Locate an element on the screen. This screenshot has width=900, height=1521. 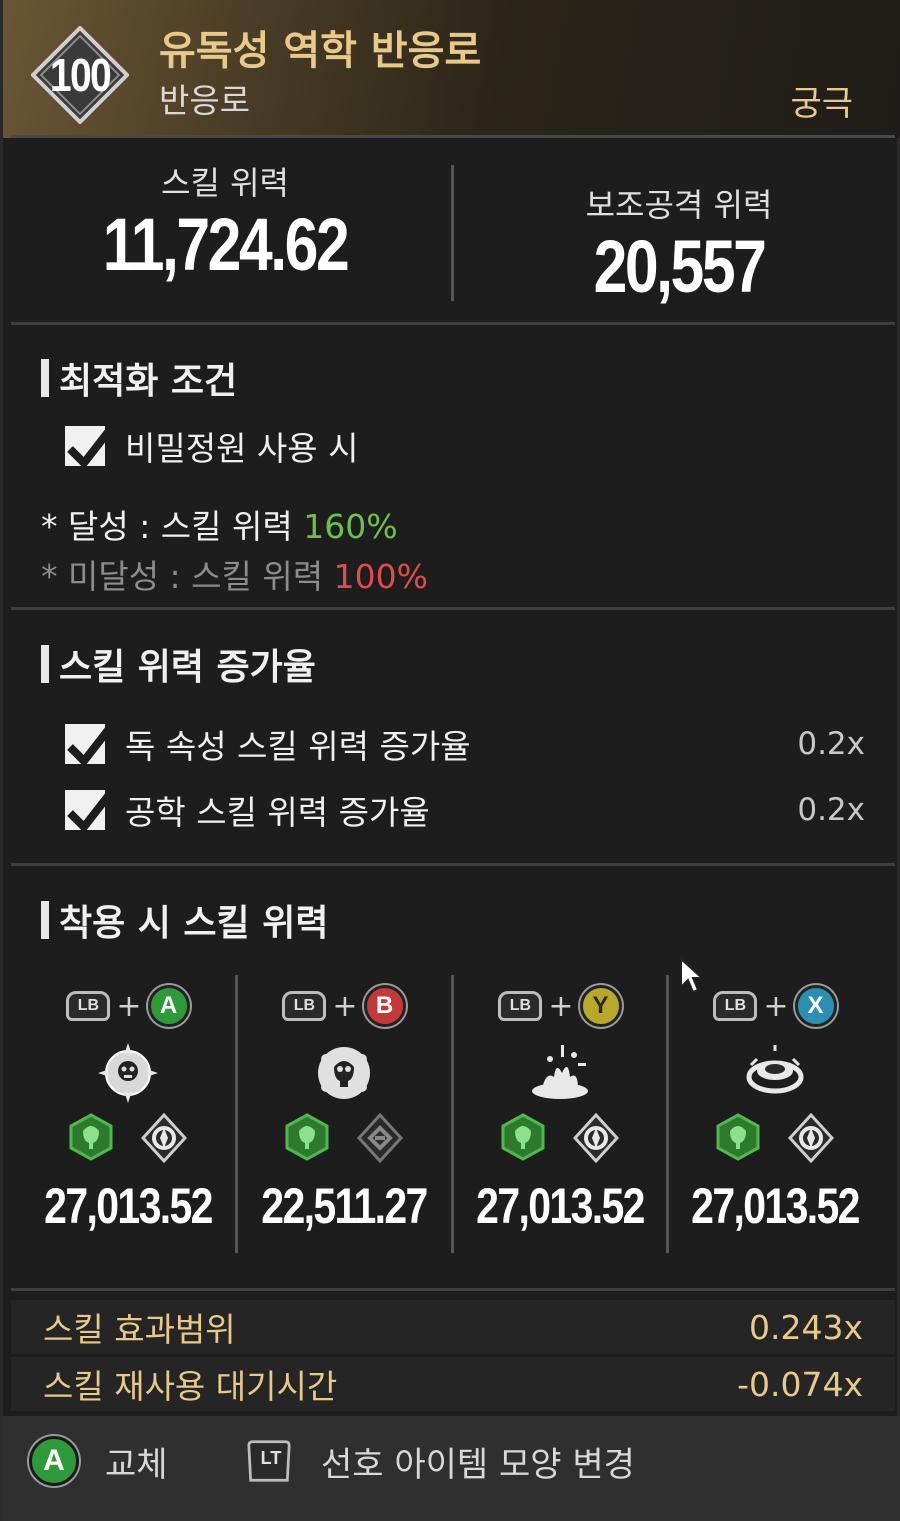
dimension-skill-icon is located at coordinates (128, 1073).